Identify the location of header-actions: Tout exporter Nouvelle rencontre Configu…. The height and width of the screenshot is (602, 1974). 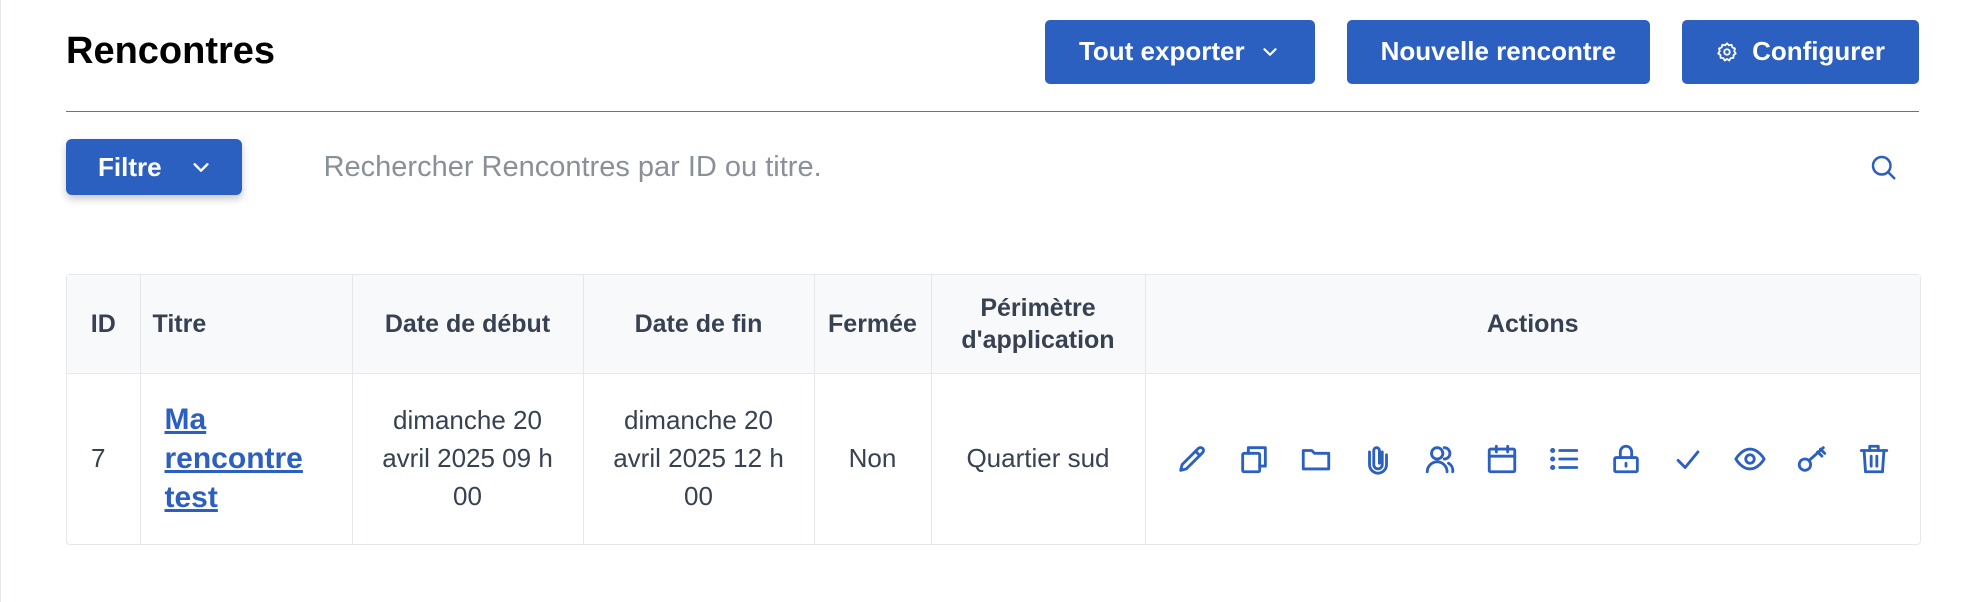
(1481, 51).